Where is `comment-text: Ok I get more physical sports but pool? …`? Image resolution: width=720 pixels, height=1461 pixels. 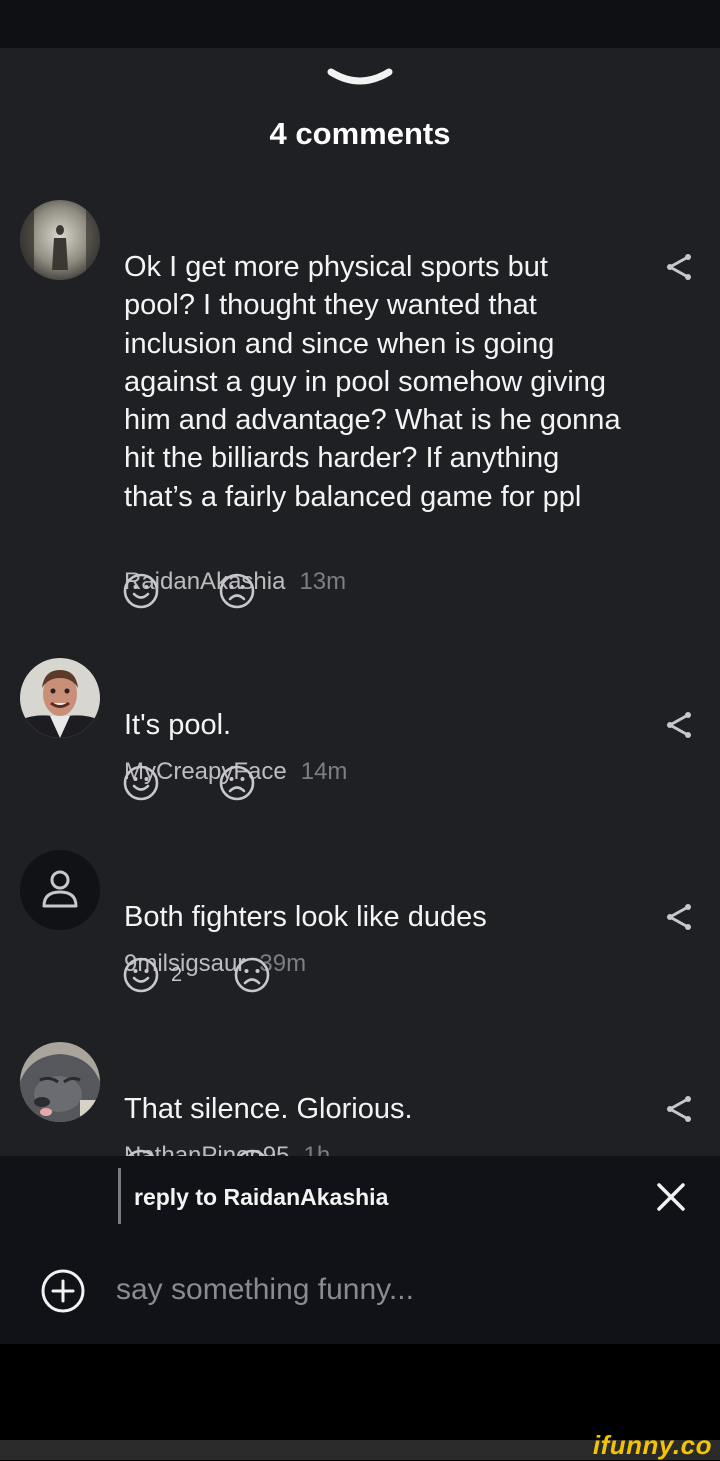 comment-text: Ok I get more physical sports but pool? … is located at coordinates (372, 382).